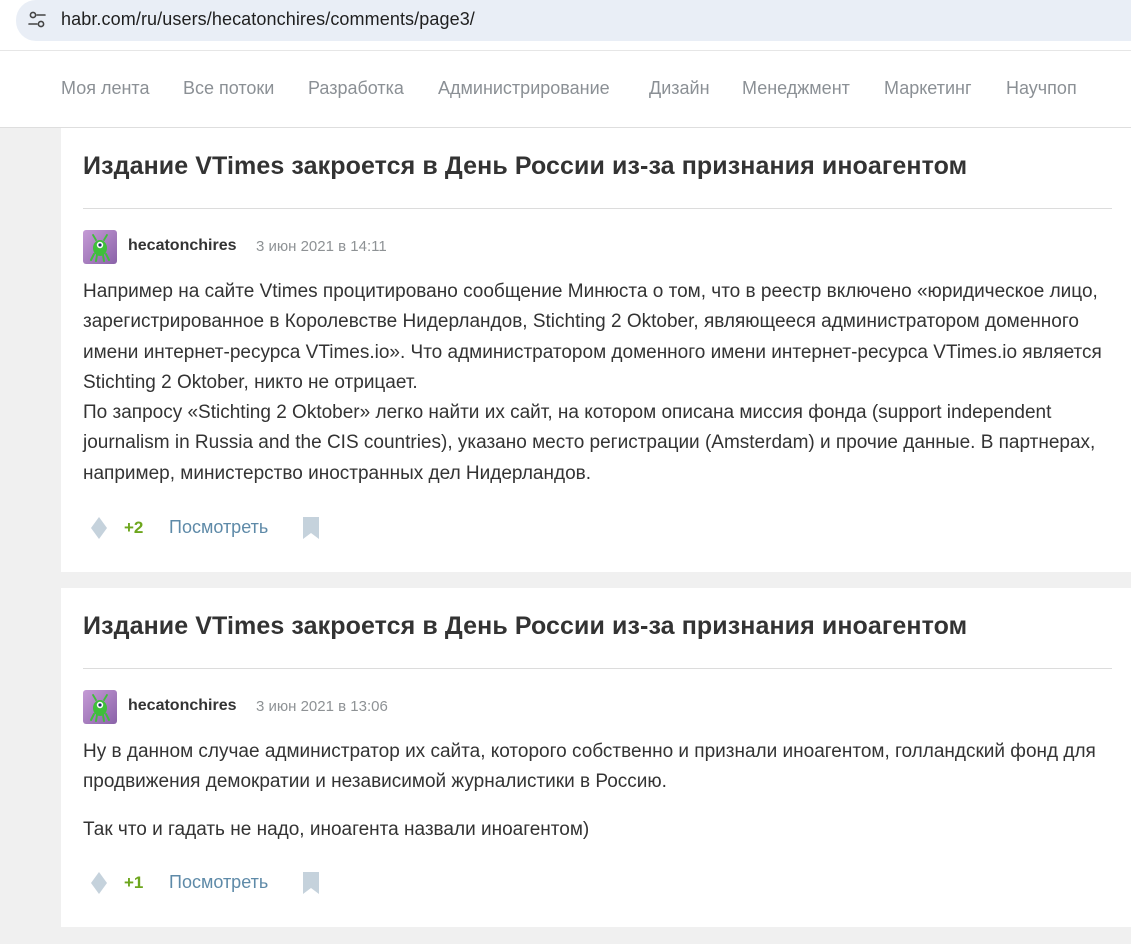  Describe the element at coordinates (524, 88) in the screenshot. I see `nav-item-administration: Администрирование` at that location.